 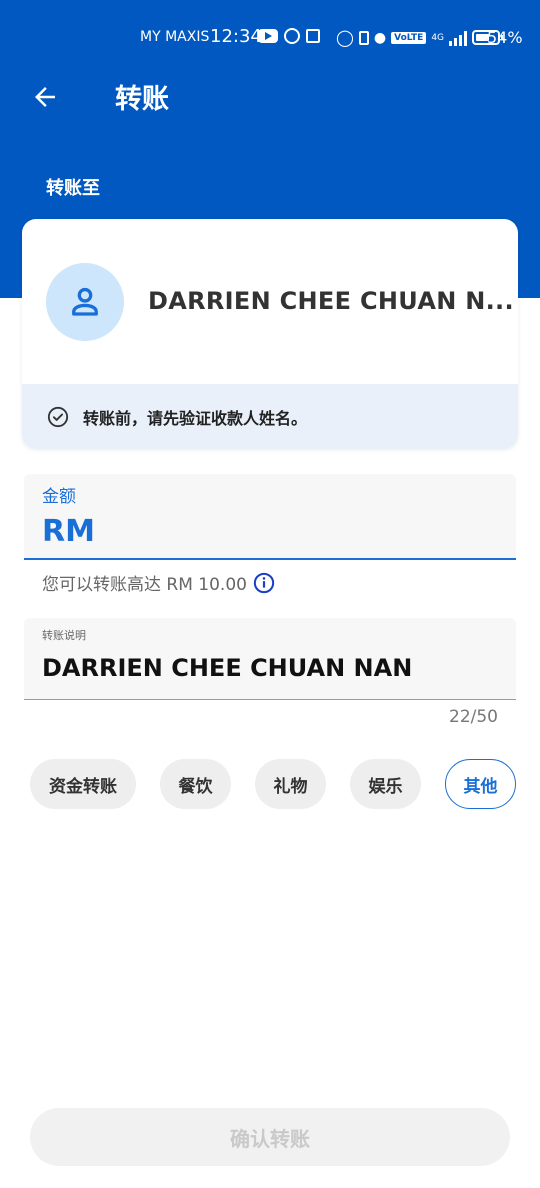 What do you see at coordinates (264, 583) in the screenshot?
I see `info-icon` at bounding box center [264, 583].